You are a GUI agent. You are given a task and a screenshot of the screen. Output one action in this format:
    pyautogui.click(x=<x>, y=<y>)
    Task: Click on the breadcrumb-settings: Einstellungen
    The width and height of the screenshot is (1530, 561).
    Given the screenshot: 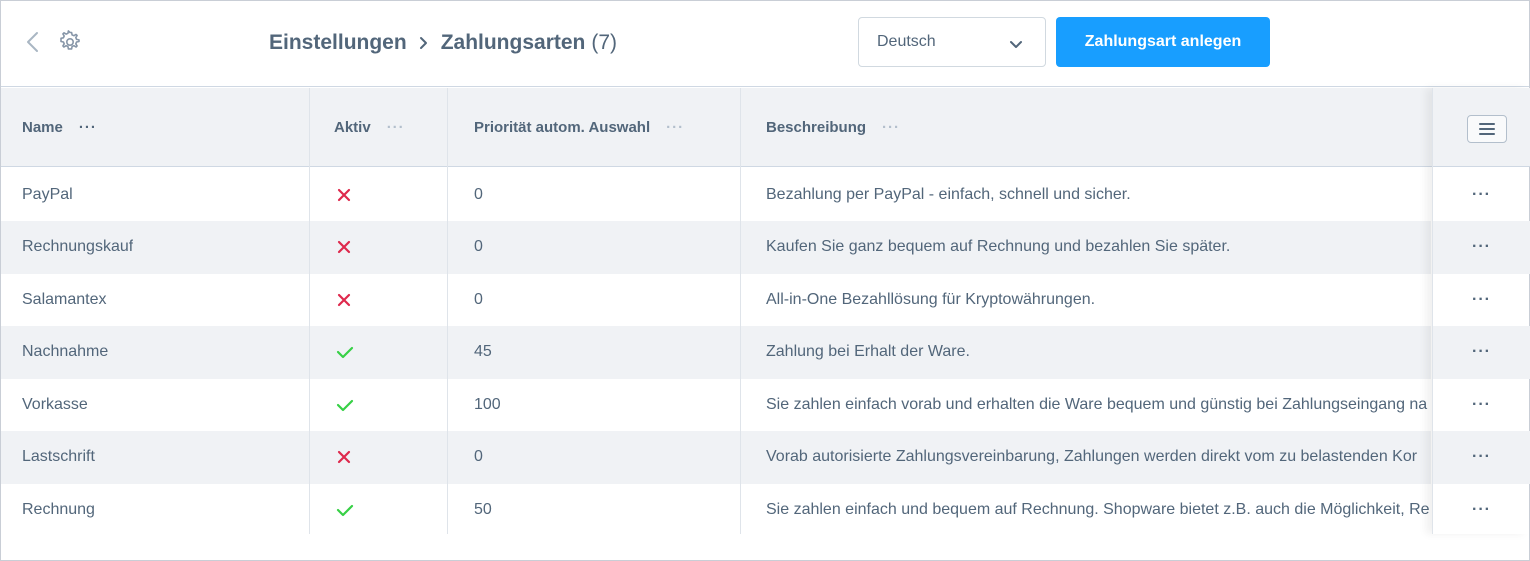 What is the action you would take?
    pyautogui.click(x=338, y=43)
    